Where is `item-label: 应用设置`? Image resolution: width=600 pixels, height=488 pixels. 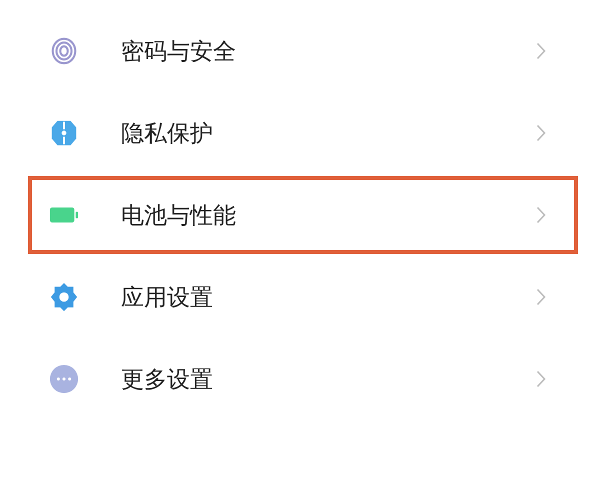 item-label: 应用设置 is located at coordinates (167, 298).